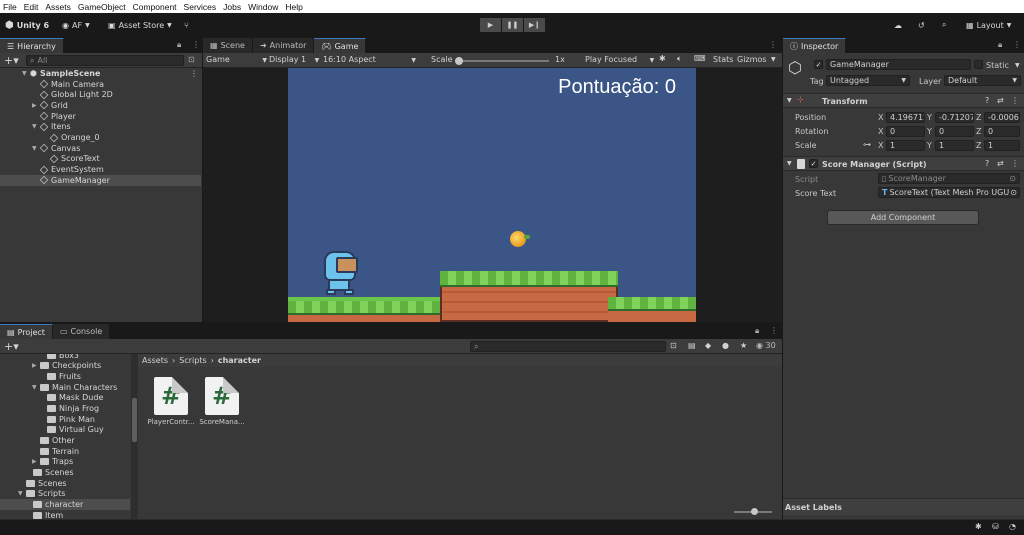 Image resolution: width=1024 pixels, height=535 pixels. What do you see at coordinates (100, 105) in the screenshot?
I see `hierarchy-item: ▶ Grid` at bounding box center [100, 105].